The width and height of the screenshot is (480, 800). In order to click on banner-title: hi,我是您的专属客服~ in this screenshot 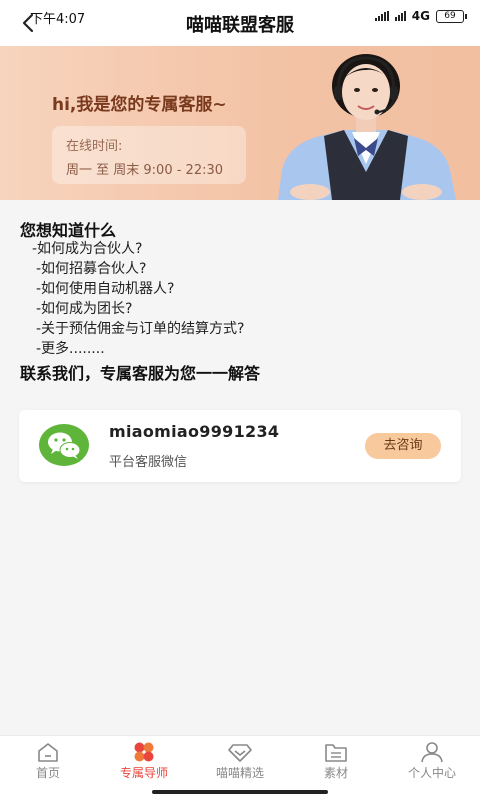, I will do `click(139, 105)`.